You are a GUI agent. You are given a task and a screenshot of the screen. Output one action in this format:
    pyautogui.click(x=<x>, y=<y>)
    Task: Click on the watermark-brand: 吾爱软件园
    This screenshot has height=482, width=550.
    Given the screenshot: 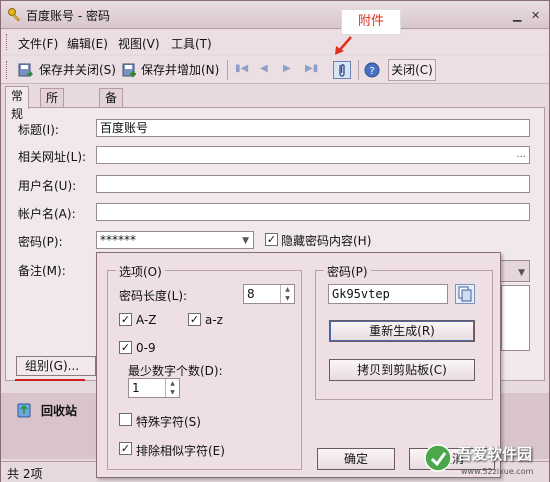 What is the action you would take?
    pyautogui.click(x=495, y=454)
    